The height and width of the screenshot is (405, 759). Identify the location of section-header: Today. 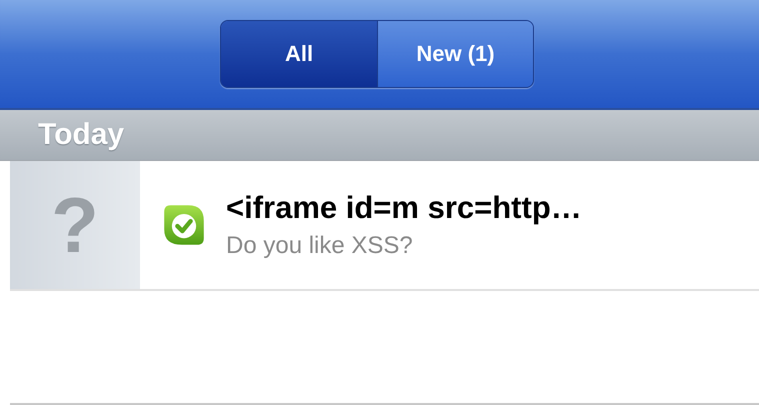
(379, 135).